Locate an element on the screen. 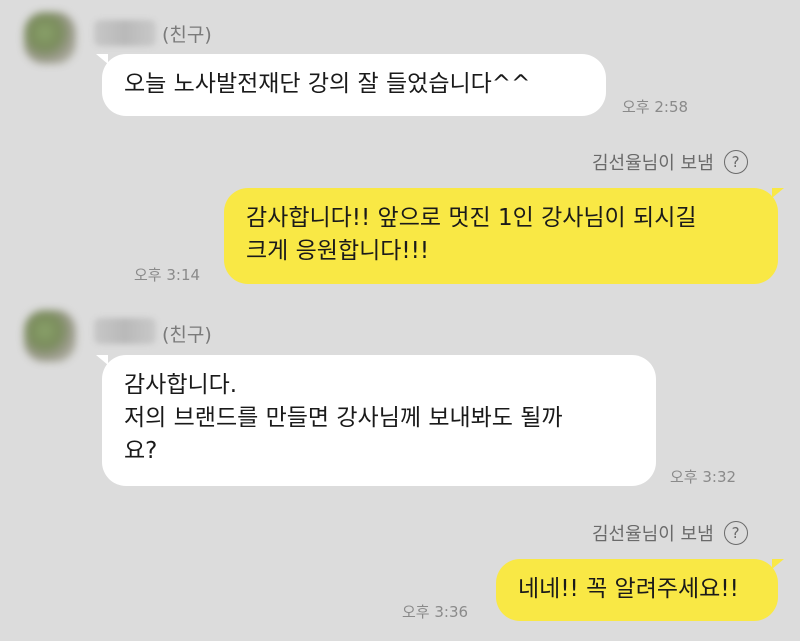 This screenshot has width=800, height=641. sent-message-bubble: 감사합니다!! 앞으로 멋진 1인 강사님이 되시길 크게 응원합니다!!! is located at coordinates (501, 236).